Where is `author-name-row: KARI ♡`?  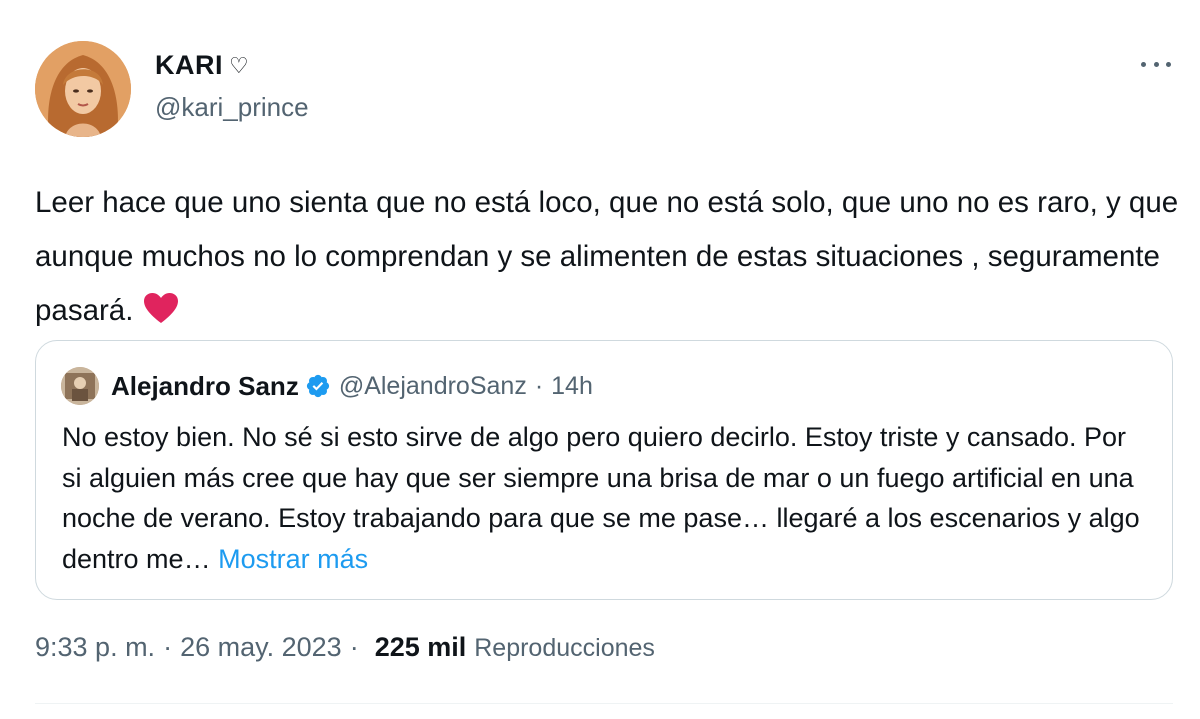 author-name-row: KARI ♡ is located at coordinates (202, 65).